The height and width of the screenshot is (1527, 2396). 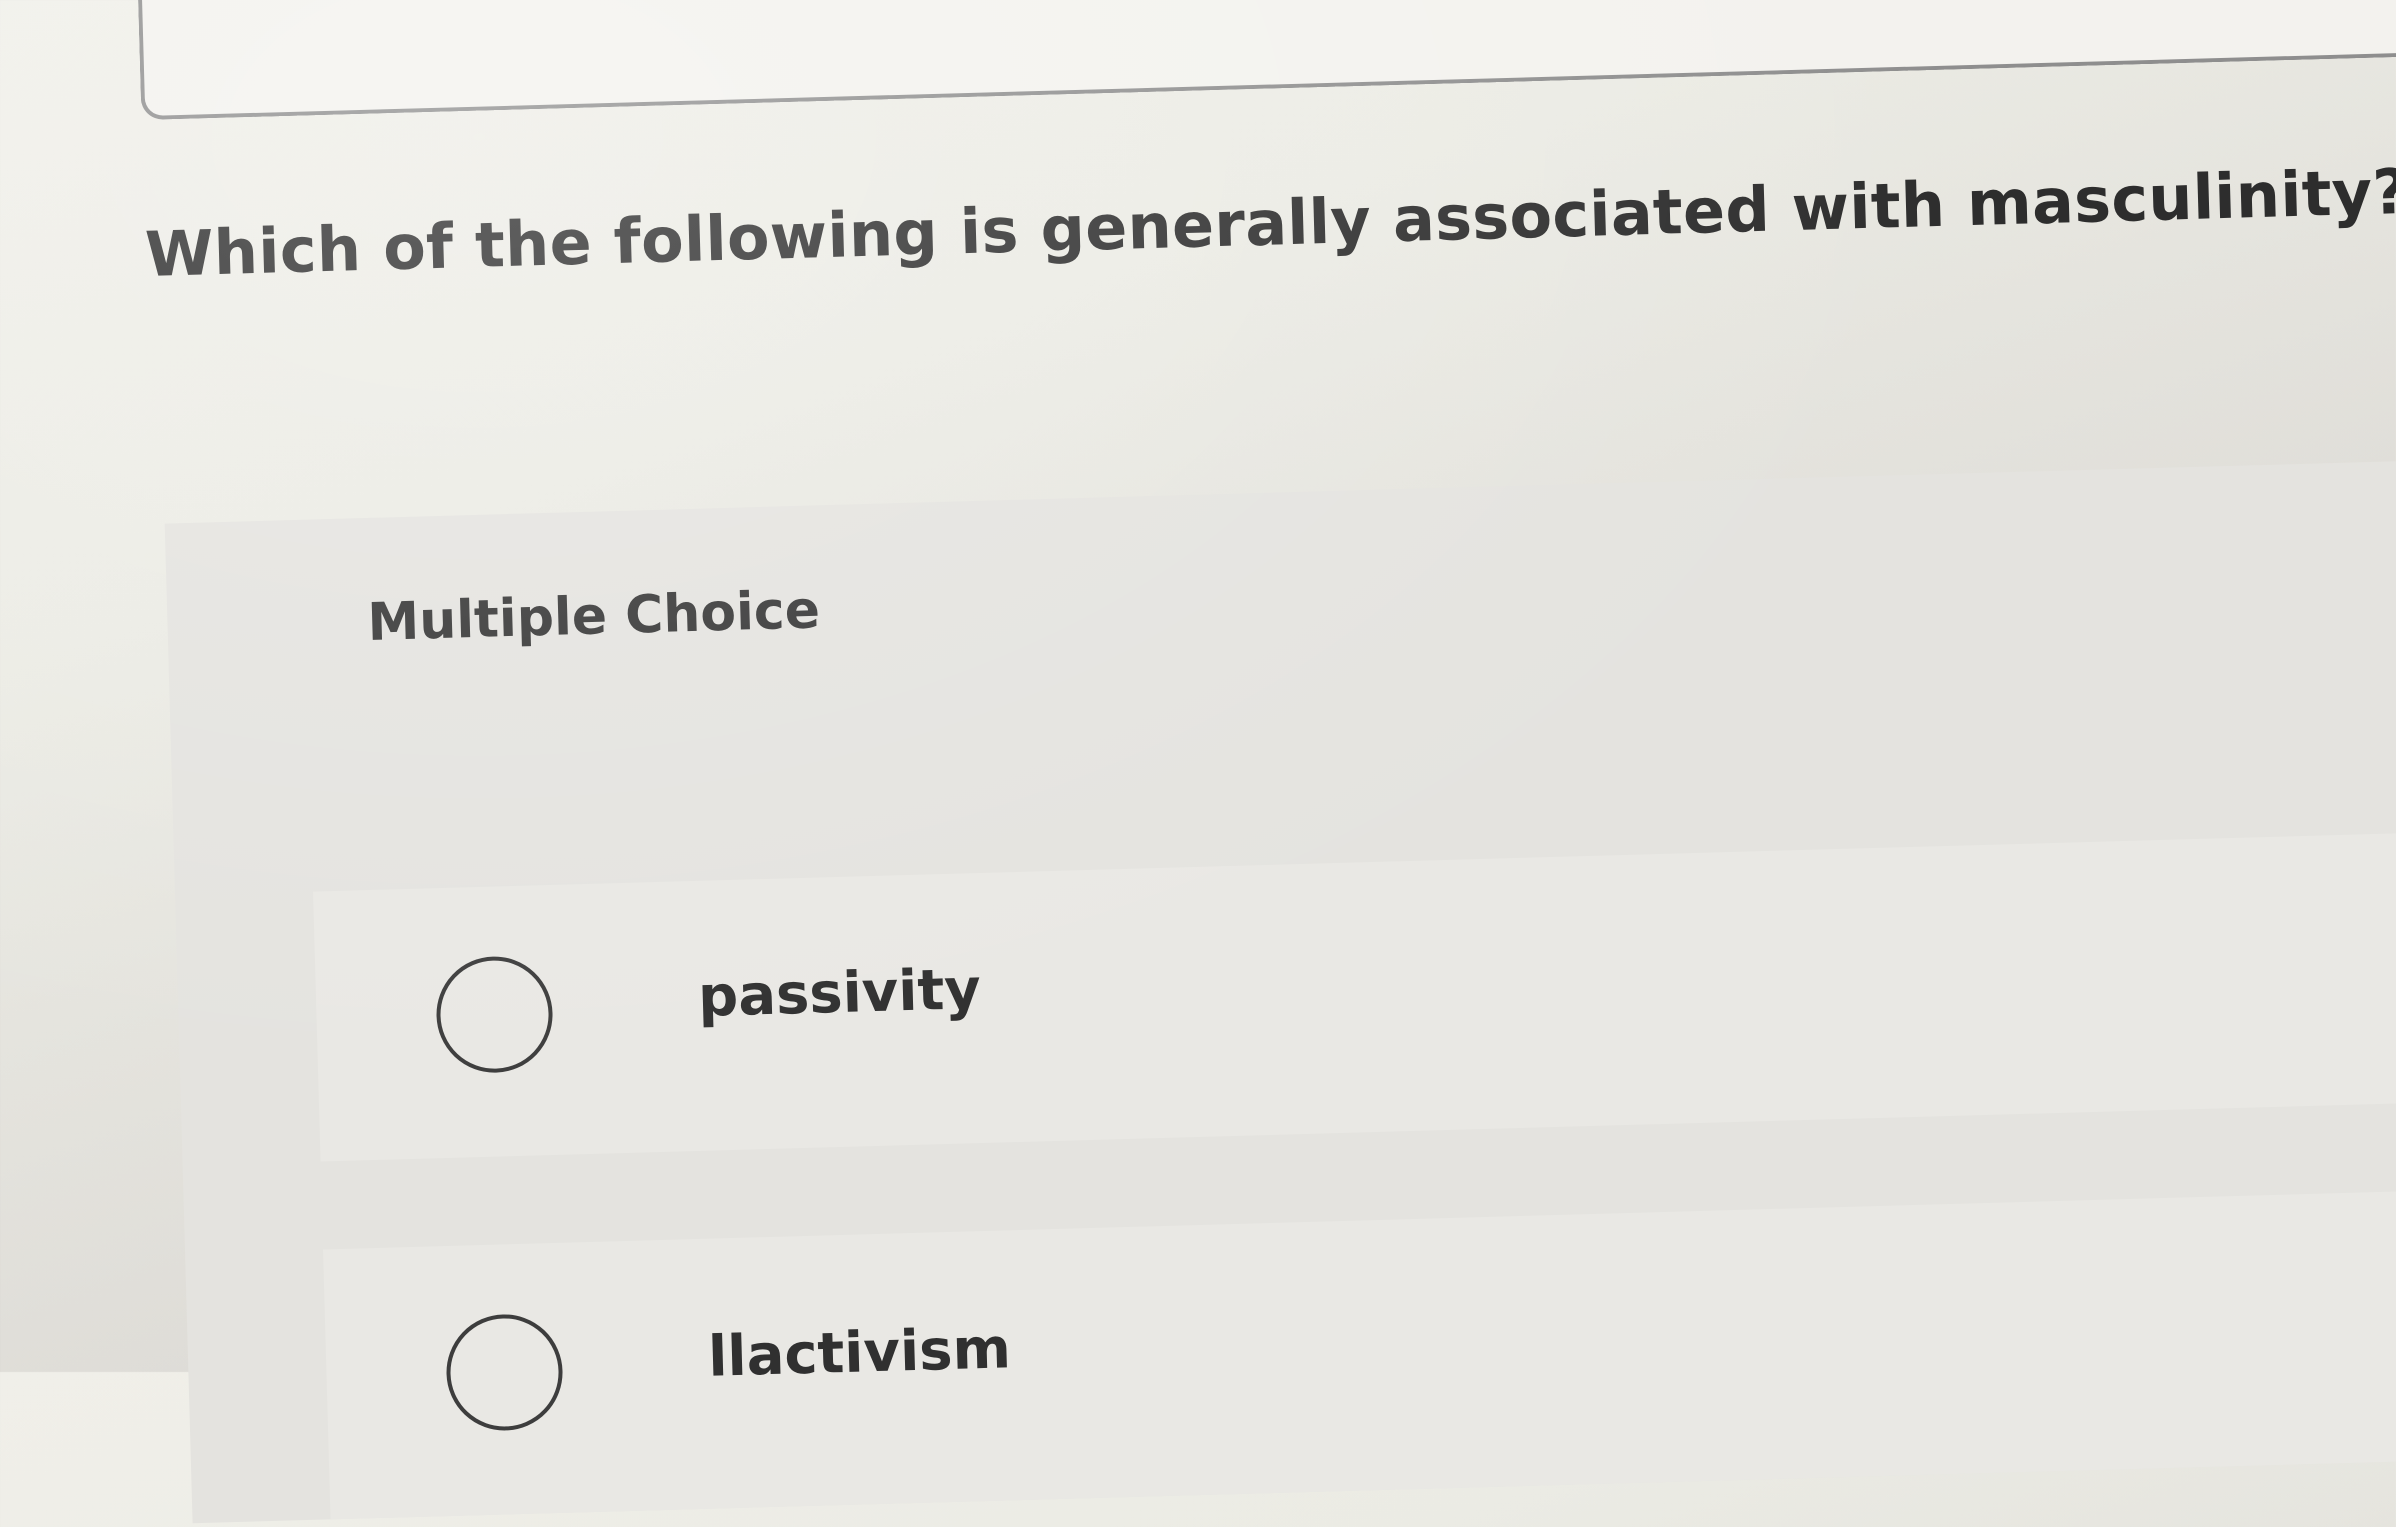 I want to click on answer-input-box, so click(x=1266, y=60).